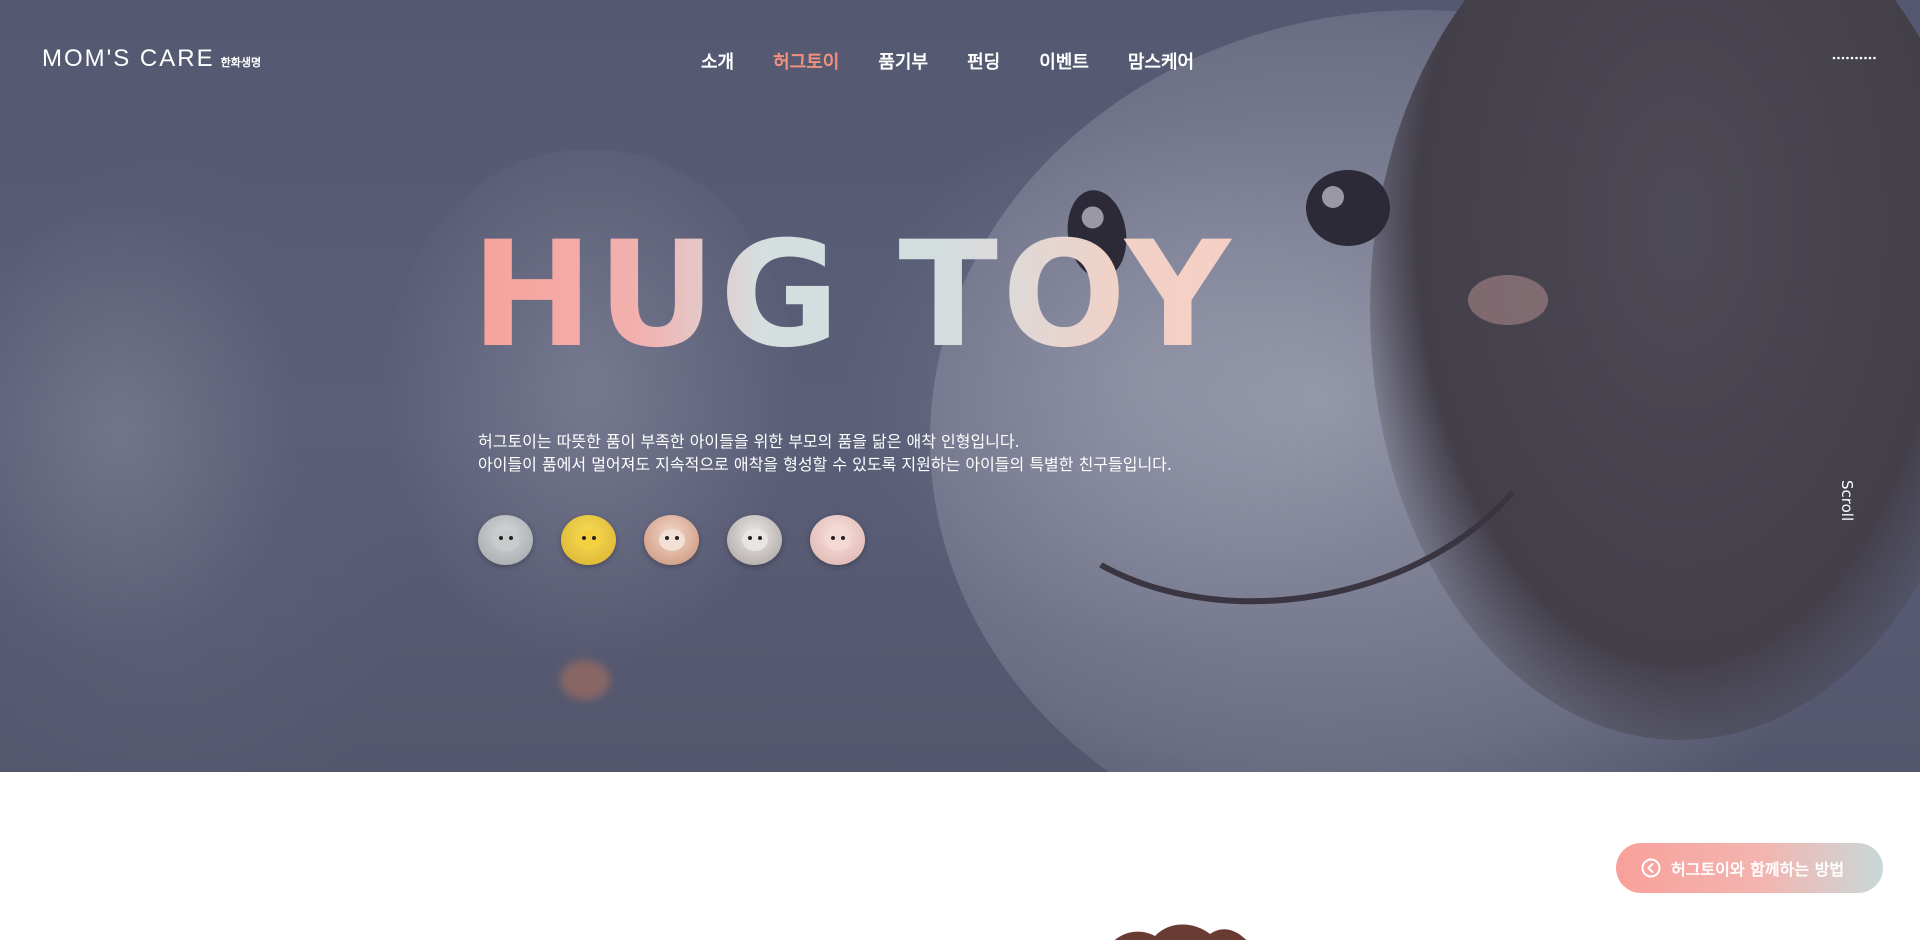 The width and height of the screenshot is (1920, 940). Describe the element at coordinates (1180, 932) in the screenshot. I see `toy-hair-peek` at that location.